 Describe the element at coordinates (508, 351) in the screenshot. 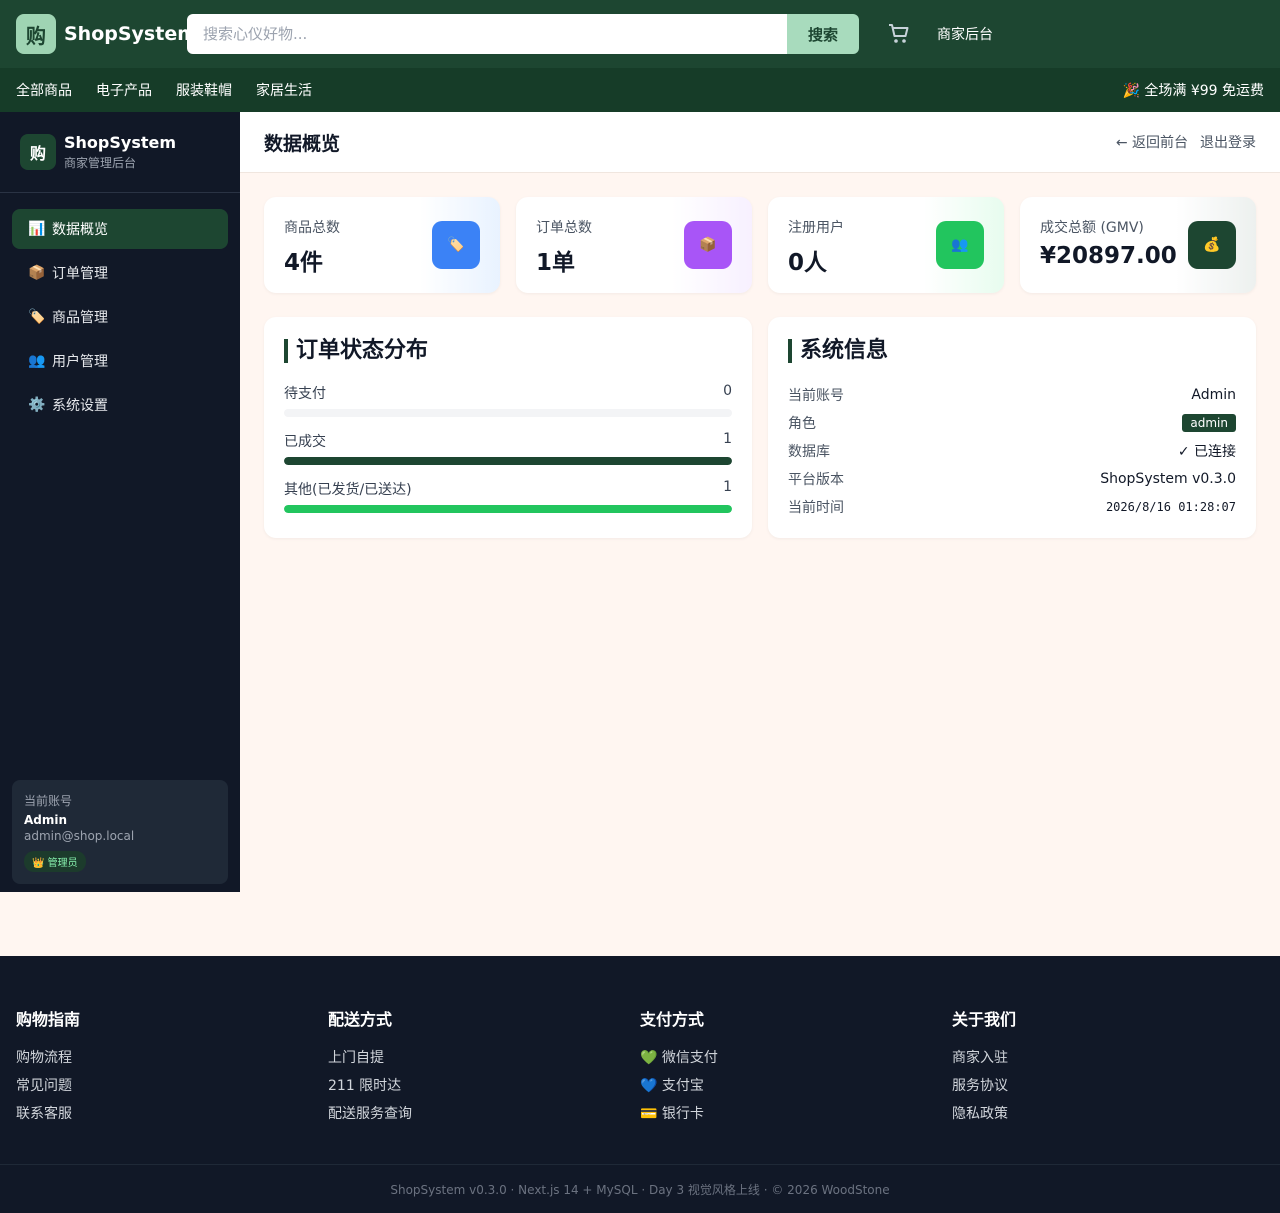

I see `panel-title: 订单状态分布` at that location.